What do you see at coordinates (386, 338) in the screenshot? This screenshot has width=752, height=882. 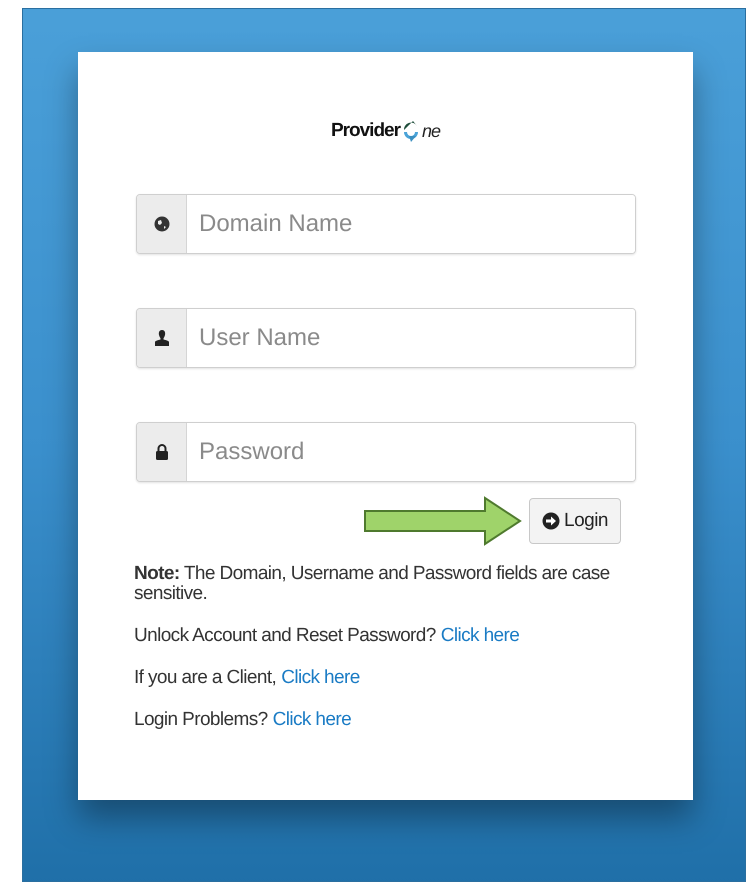 I see `input-field: User Name` at bounding box center [386, 338].